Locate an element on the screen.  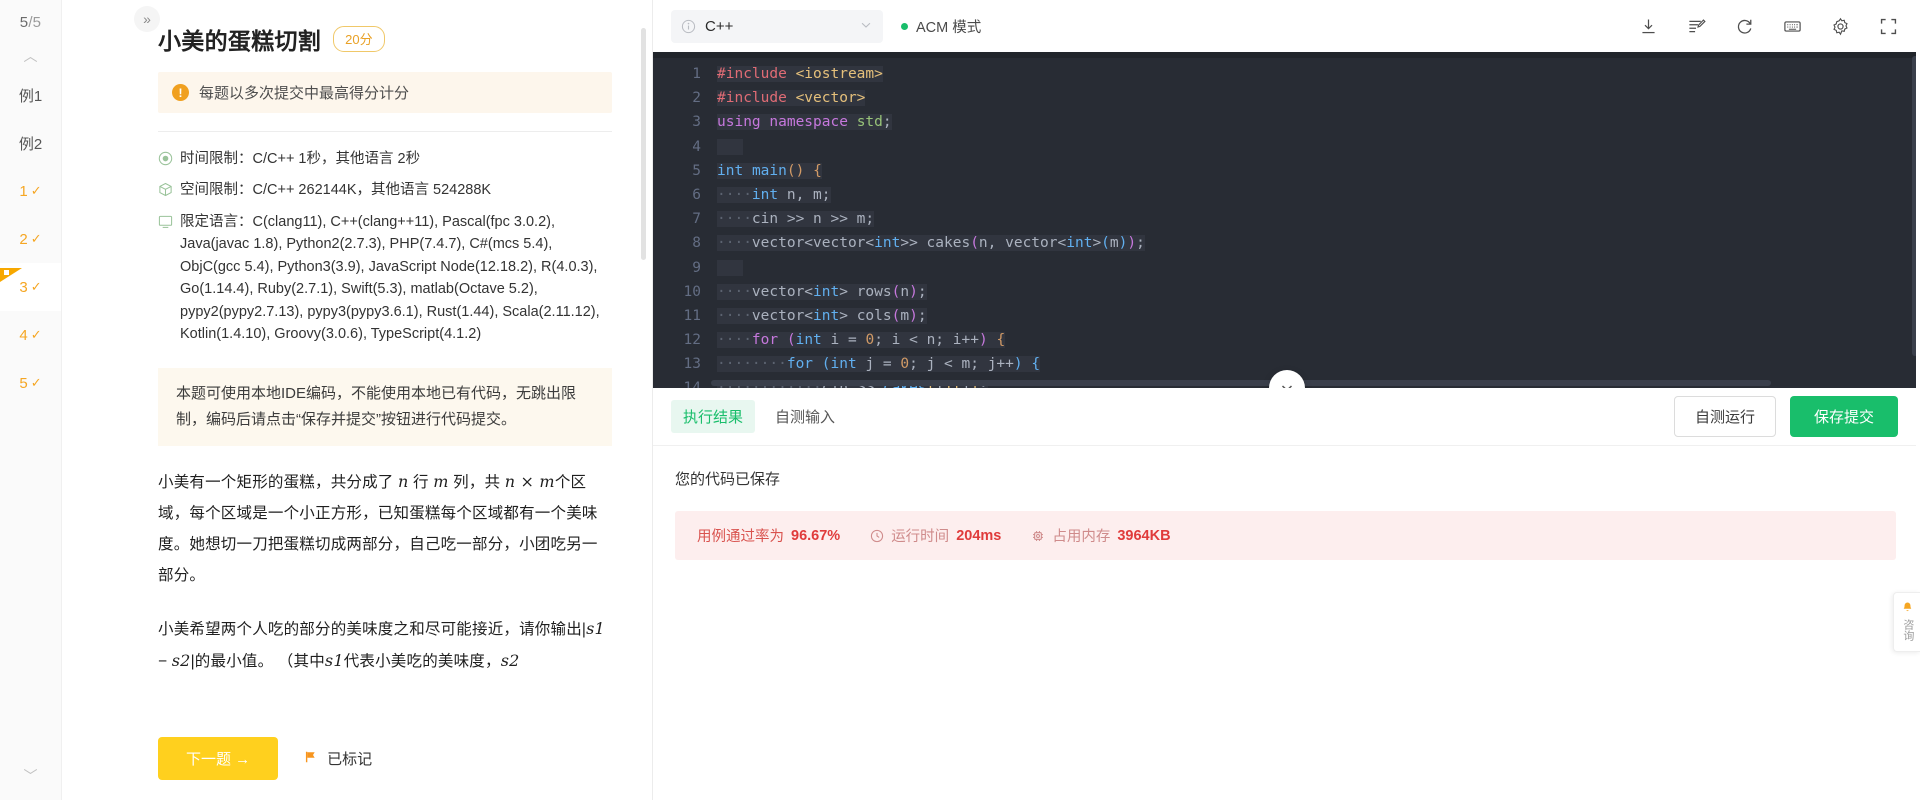
question-counter: 5/5 is located at coordinates (30, 22).